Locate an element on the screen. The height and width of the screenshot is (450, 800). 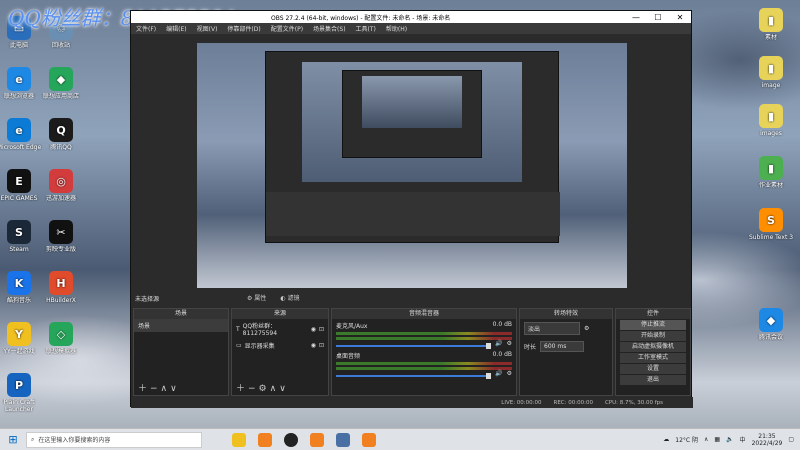
desktop-icon: P Plain Craft Launcher is located at coordinates (21, 393).